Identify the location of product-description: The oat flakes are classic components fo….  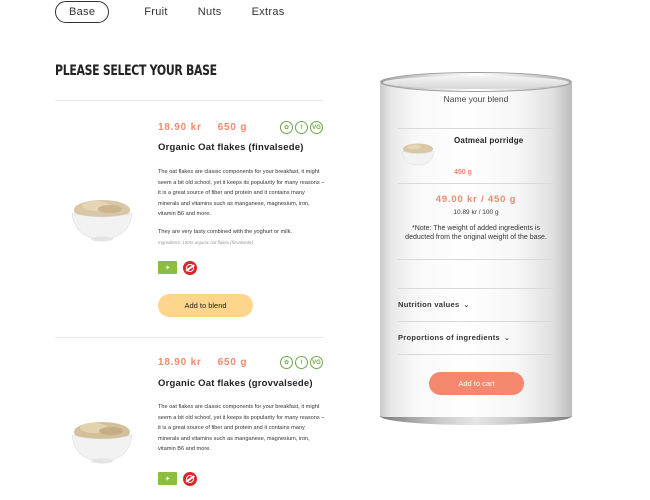
(241, 428).